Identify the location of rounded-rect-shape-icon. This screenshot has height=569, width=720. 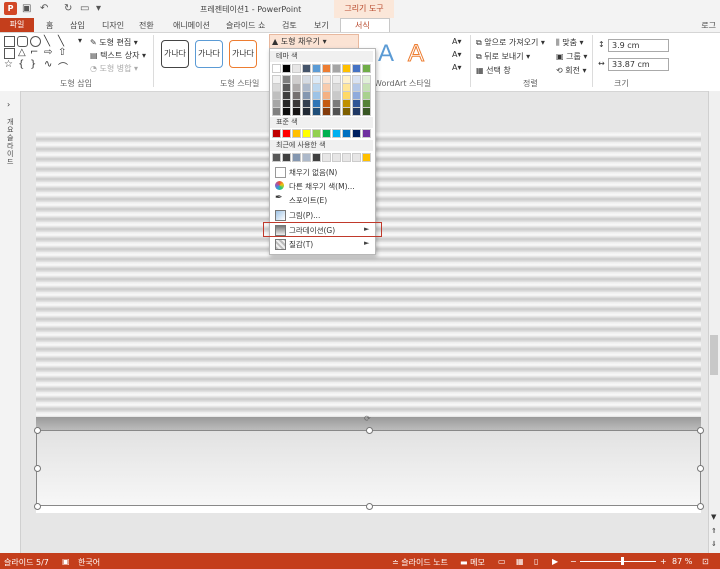
(22, 41).